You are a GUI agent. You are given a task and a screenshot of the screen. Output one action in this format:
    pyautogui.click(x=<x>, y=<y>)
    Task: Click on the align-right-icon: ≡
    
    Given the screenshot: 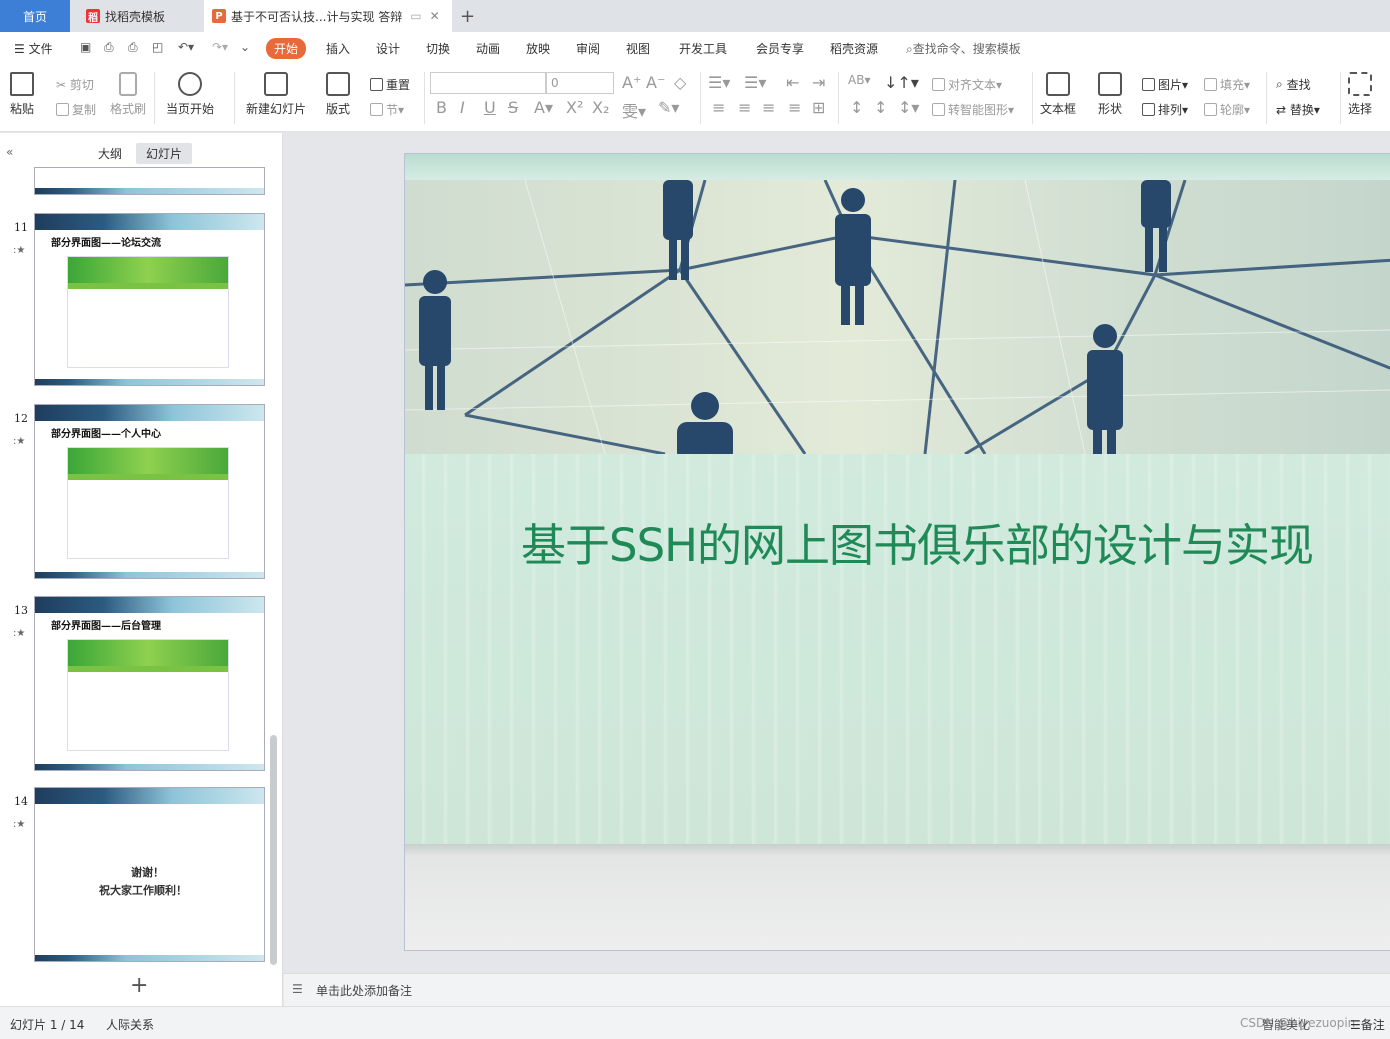 What is the action you would take?
    pyautogui.click(x=768, y=107)
    